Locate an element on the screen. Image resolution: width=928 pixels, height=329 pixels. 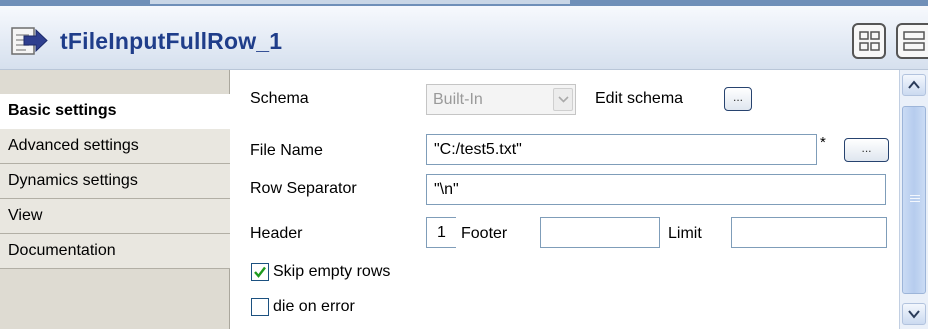
tab-label: Dynamics settings is located at coordinates (73, 180).